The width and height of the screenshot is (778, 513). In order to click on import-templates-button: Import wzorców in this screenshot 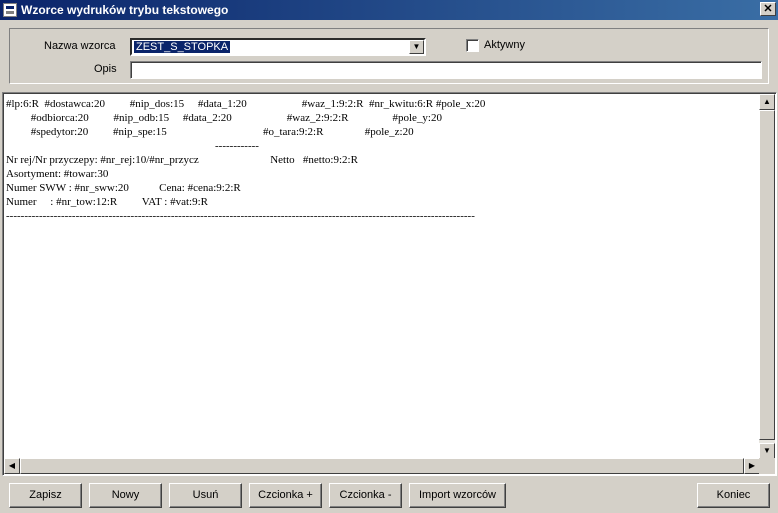, I will do `click(457, 495)`.